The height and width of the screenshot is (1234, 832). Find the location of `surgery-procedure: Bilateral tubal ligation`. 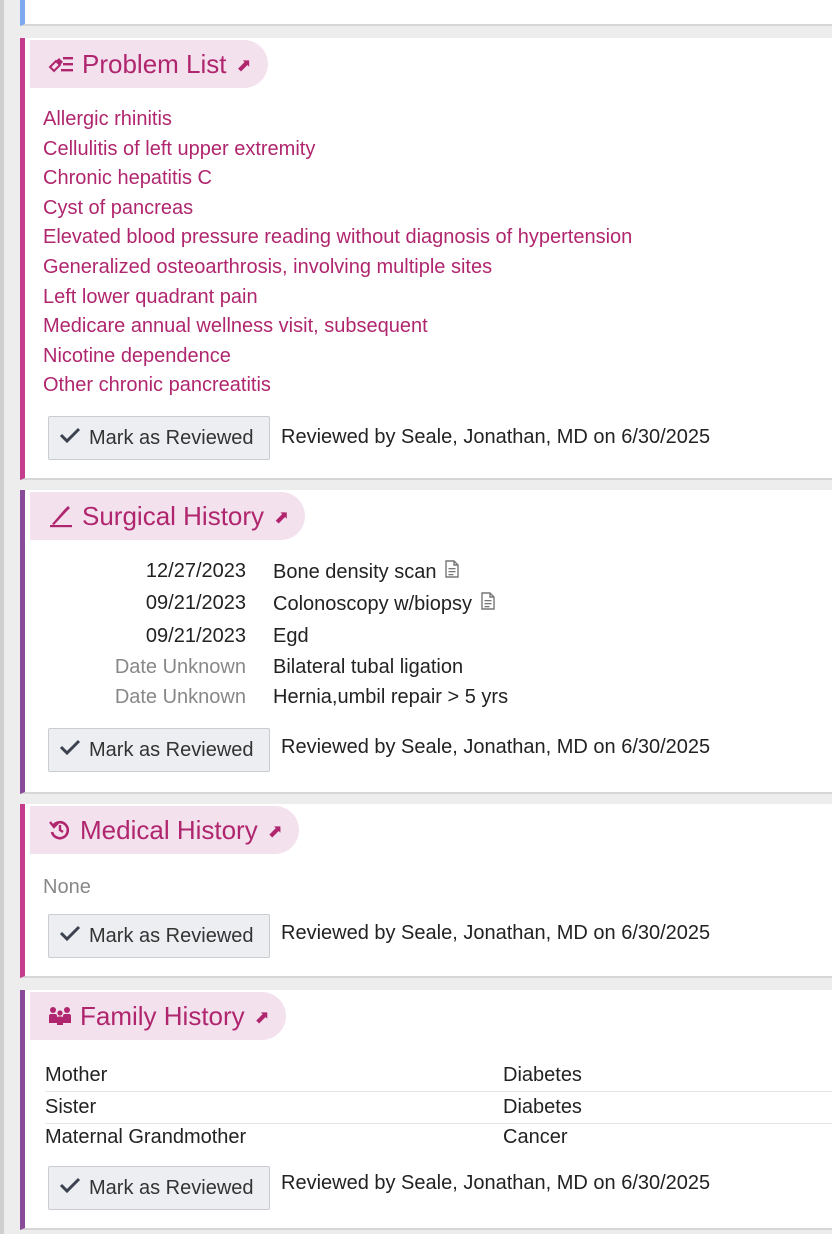

surgery-procedure: Bilateral tubal ligation is located at coordinates (368, 667).